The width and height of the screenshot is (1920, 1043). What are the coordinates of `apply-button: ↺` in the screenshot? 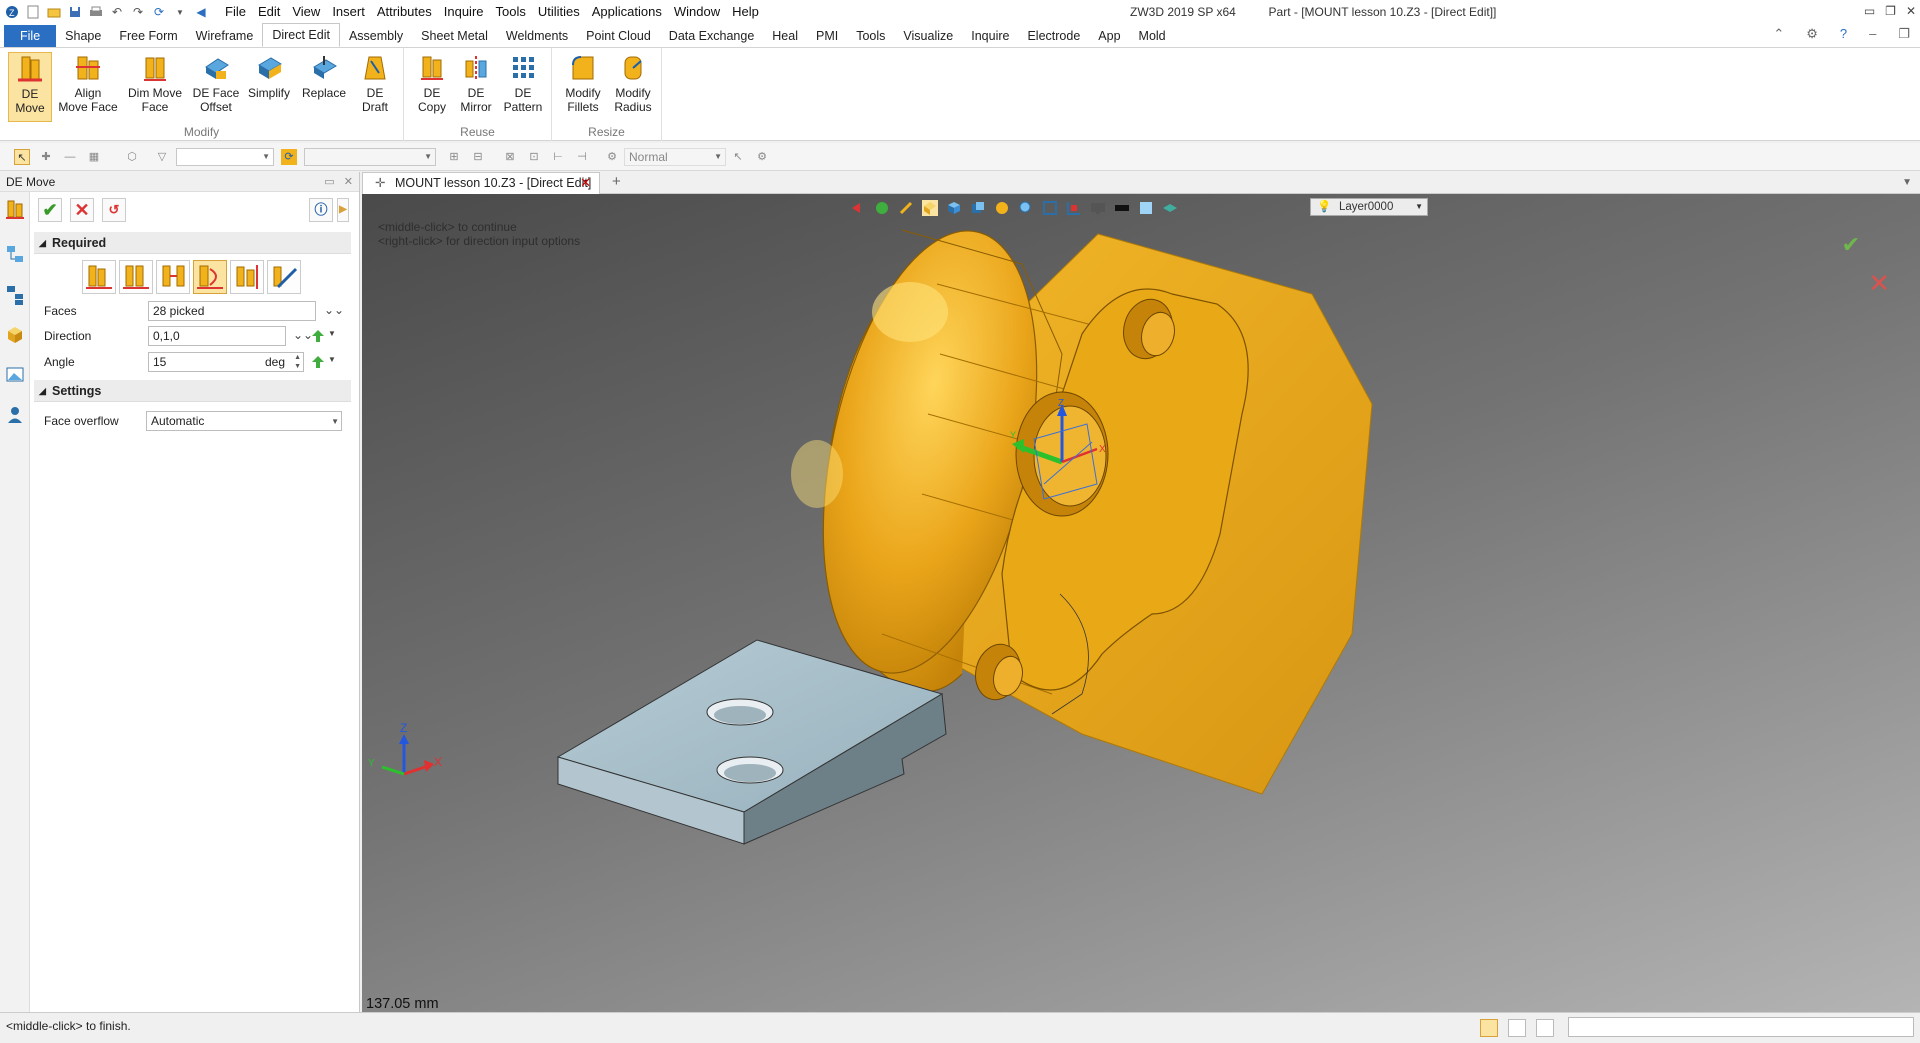 It's located at (114, 210).